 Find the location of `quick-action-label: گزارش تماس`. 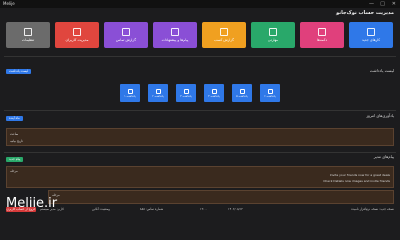

quick-action-label: گزارش تماس is located at coordinates (126, 40).